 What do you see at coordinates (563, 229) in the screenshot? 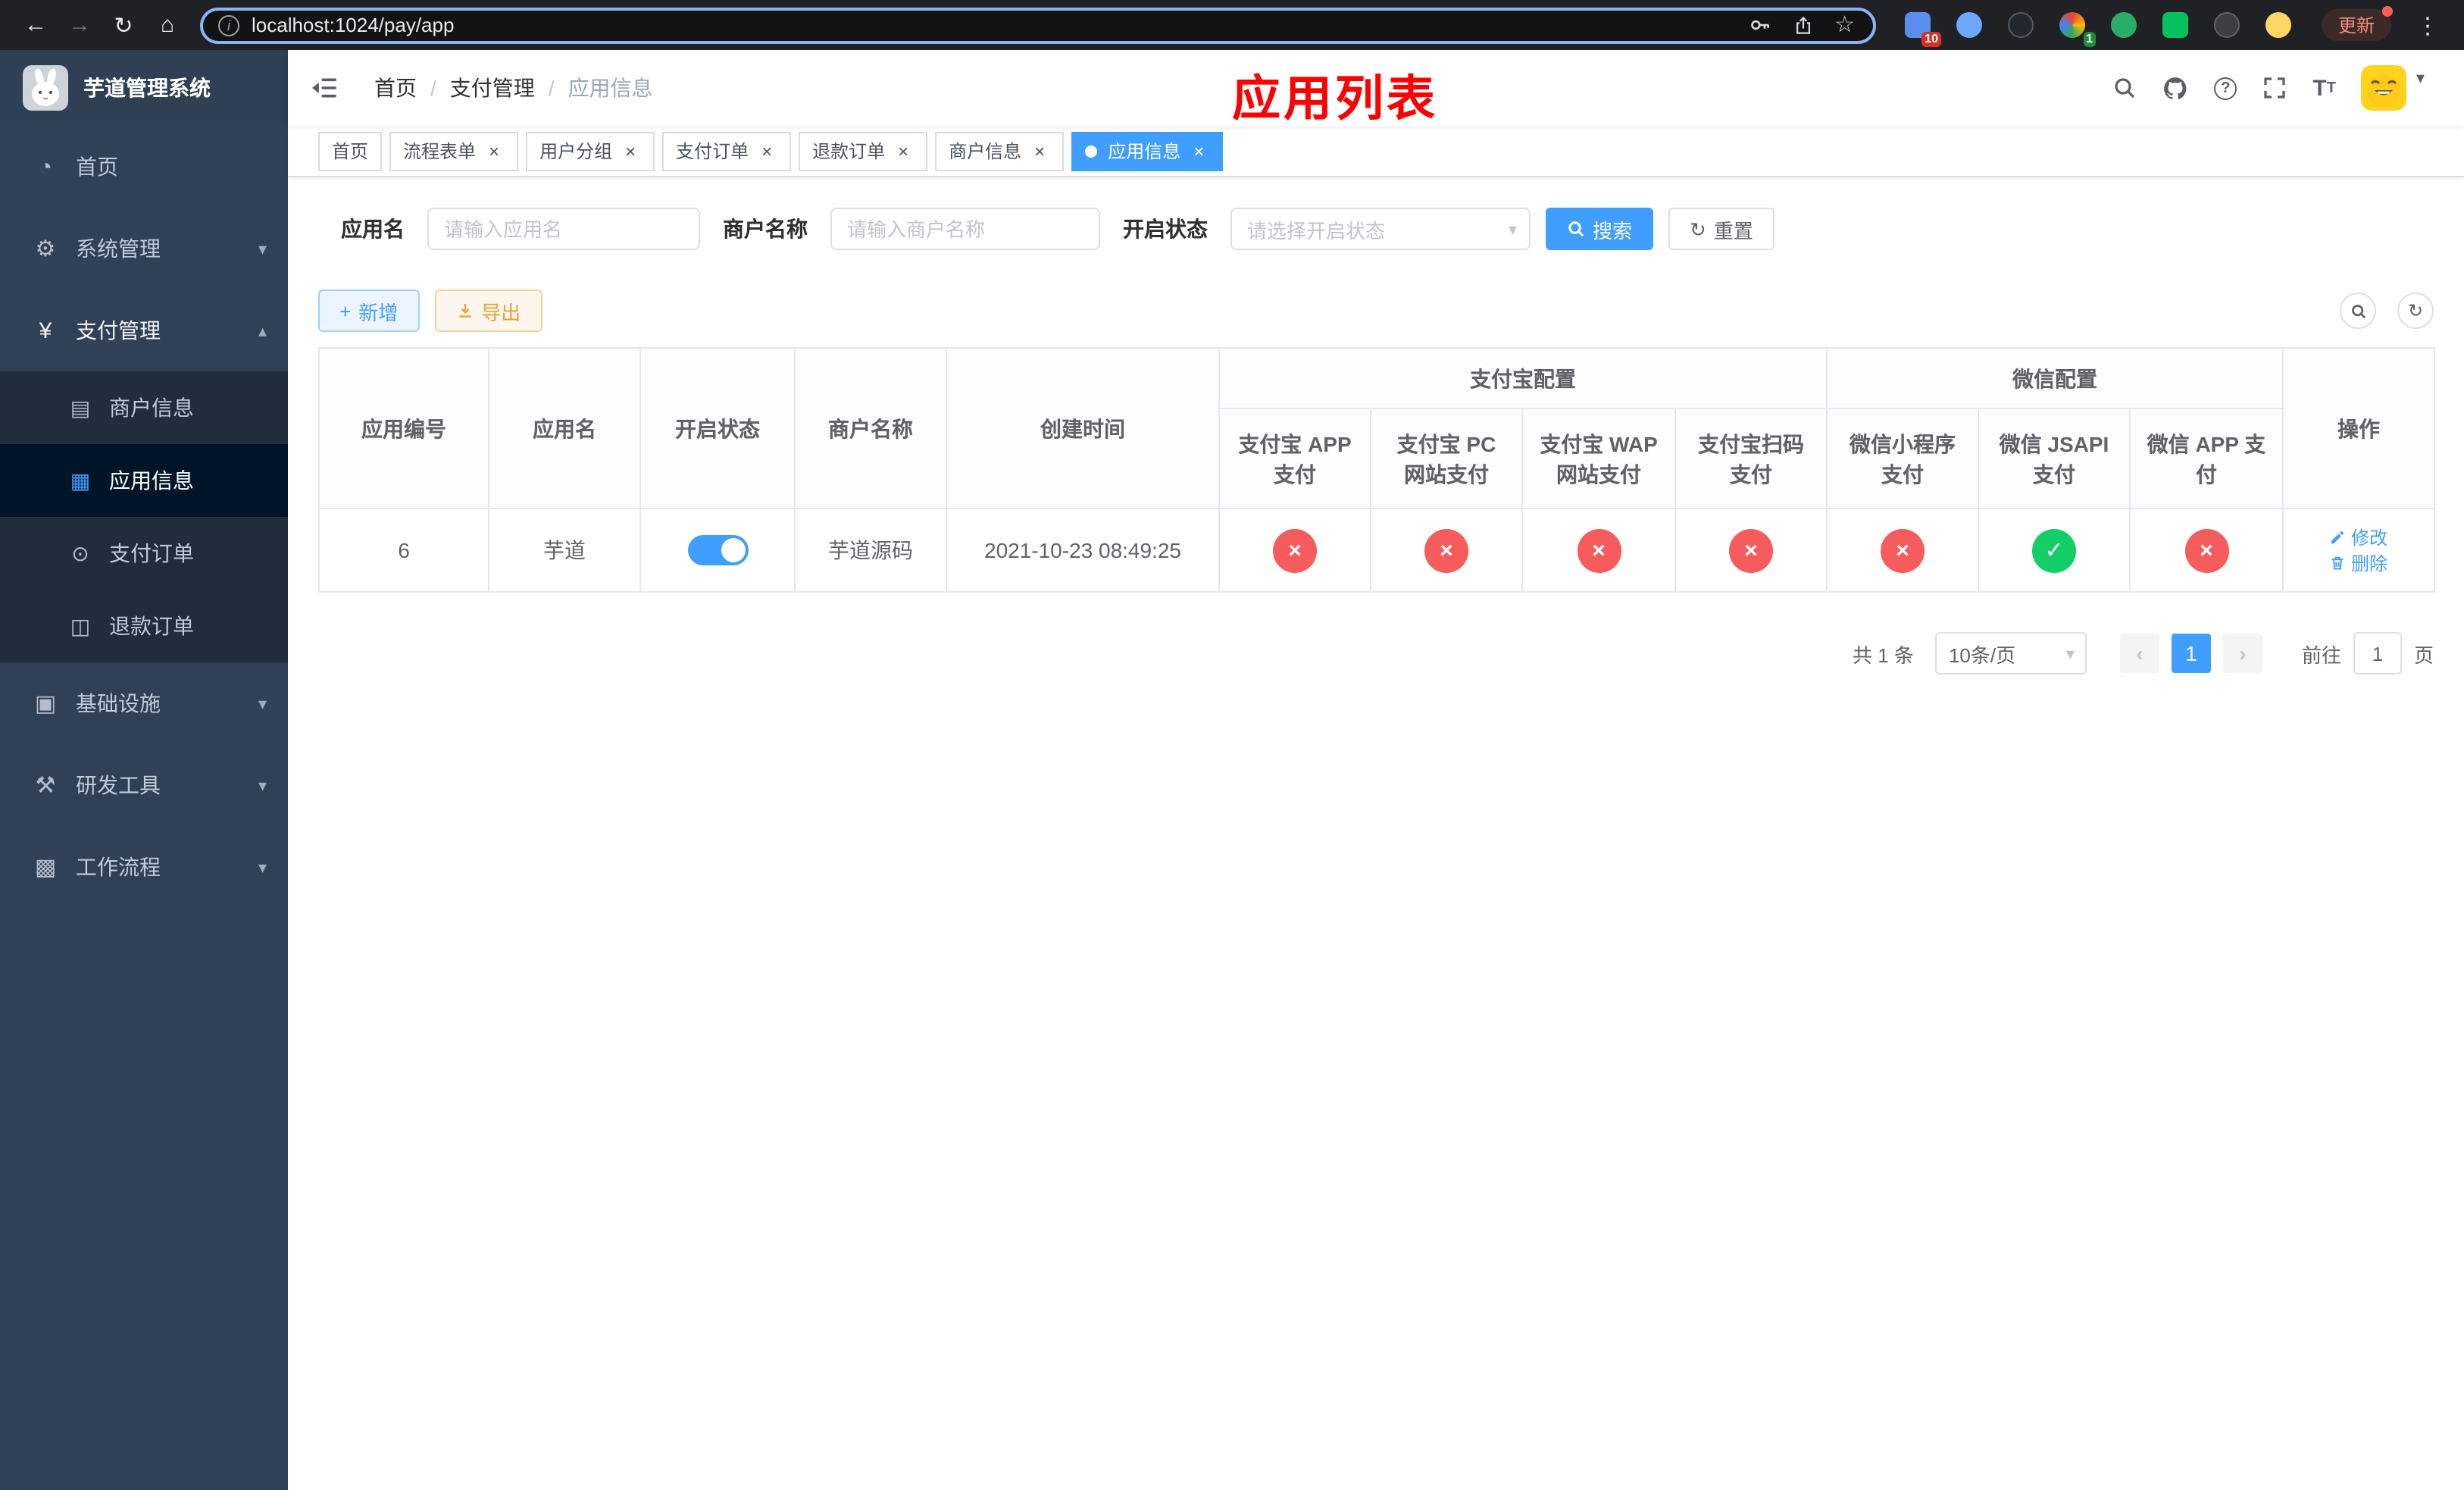
I see `app-name-input` at bounding box center [563, 229].